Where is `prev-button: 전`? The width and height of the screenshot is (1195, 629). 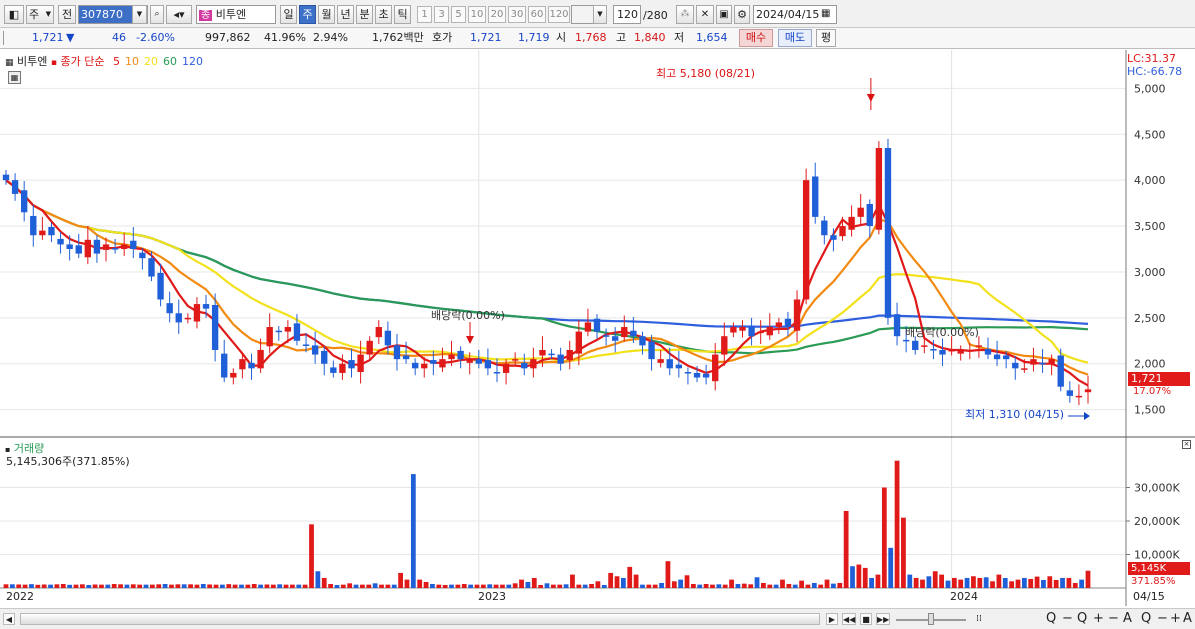
prev-button: 전 is located at coordinates (67, 14).